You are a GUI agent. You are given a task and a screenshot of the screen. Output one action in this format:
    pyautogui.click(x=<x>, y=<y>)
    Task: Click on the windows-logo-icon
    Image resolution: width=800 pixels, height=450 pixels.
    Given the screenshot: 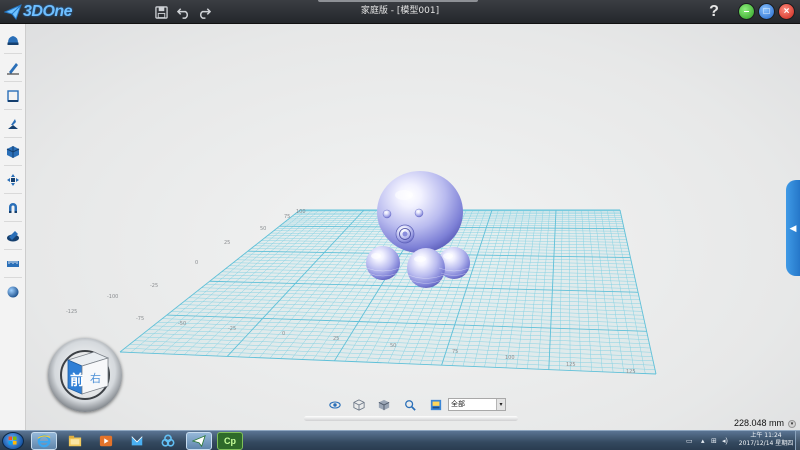 What is the action you would take?
    pyautogui.click(x=12, y=440)
    